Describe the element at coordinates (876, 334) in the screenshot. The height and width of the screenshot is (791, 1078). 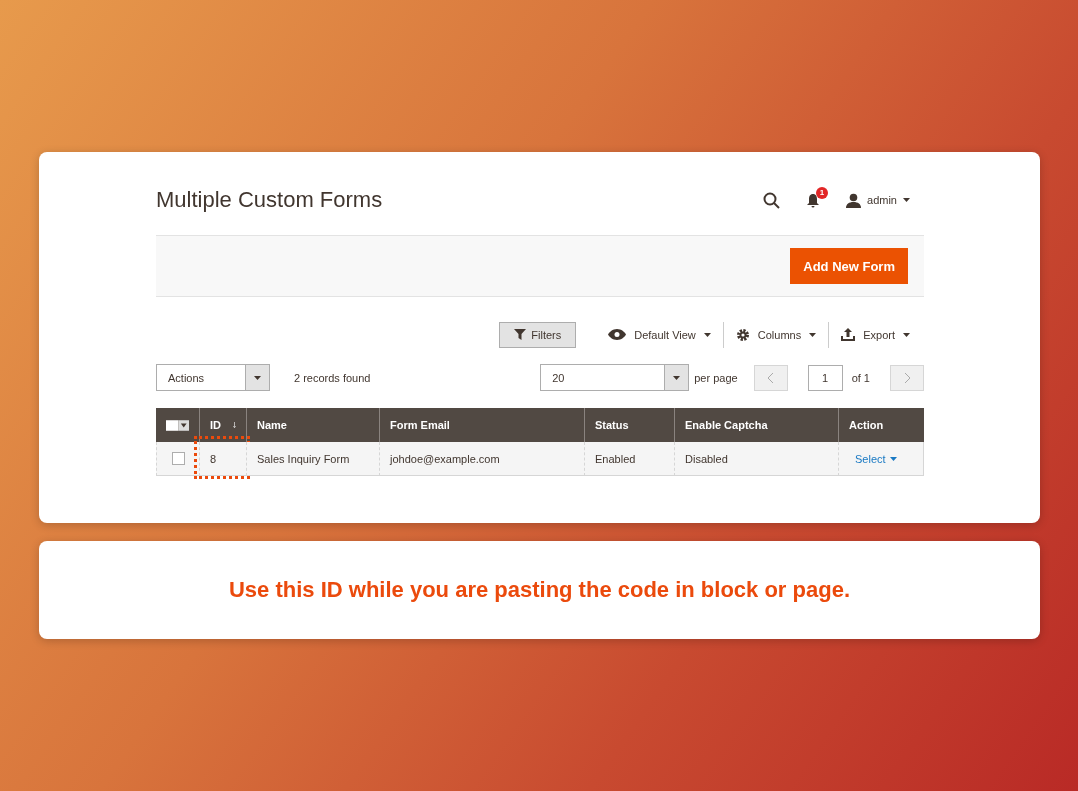
I see `export-menu: Export` at that location.